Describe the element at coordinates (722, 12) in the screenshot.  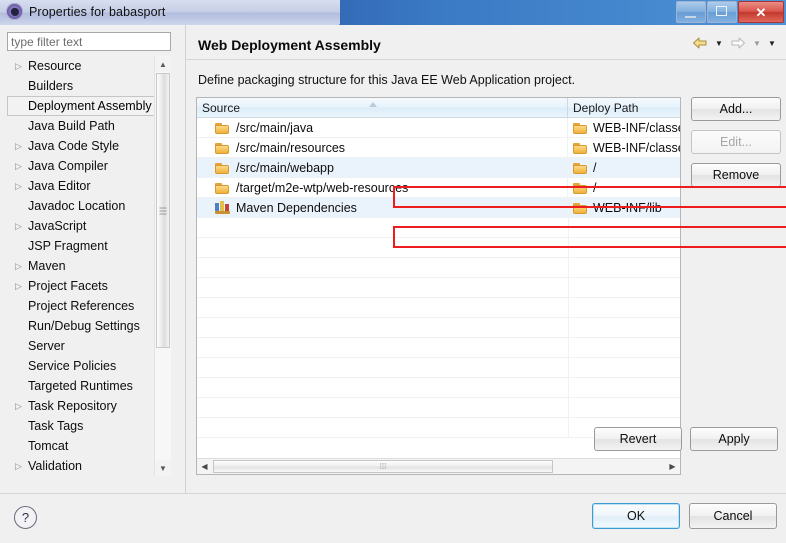
I see `maximize-button` at that location.